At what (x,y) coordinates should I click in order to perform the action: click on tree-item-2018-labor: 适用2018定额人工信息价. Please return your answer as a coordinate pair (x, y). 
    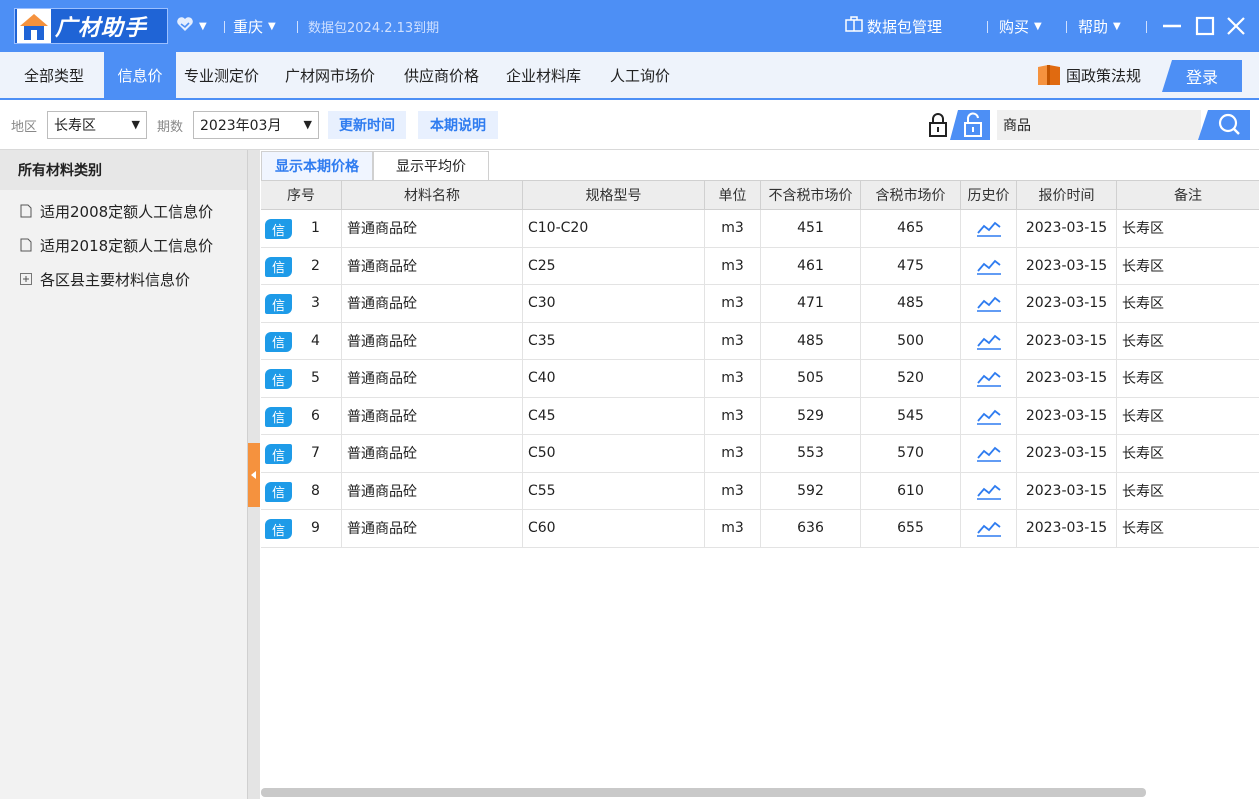
    Looking at the image, I should click on (123, 245).